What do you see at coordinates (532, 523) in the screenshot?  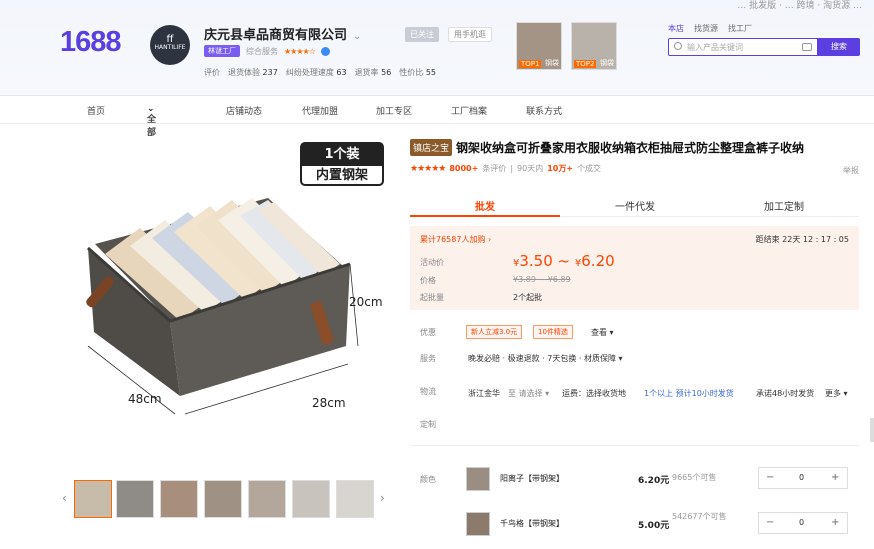 I see `sku-name: 千鸟格【带钢架】` at bounding box center [532, 523].